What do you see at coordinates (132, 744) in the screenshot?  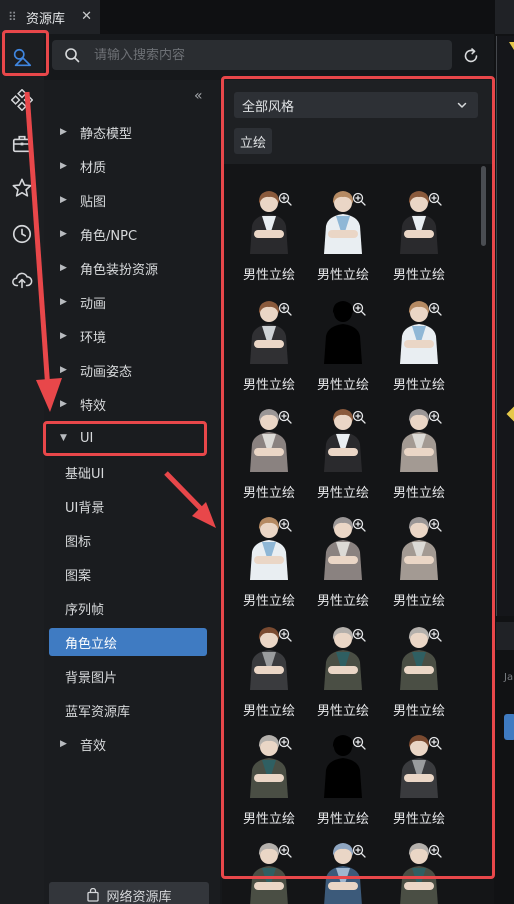 I see `tree-node-sound-effects: ▶ 音效` at bounding box center [132, 744].